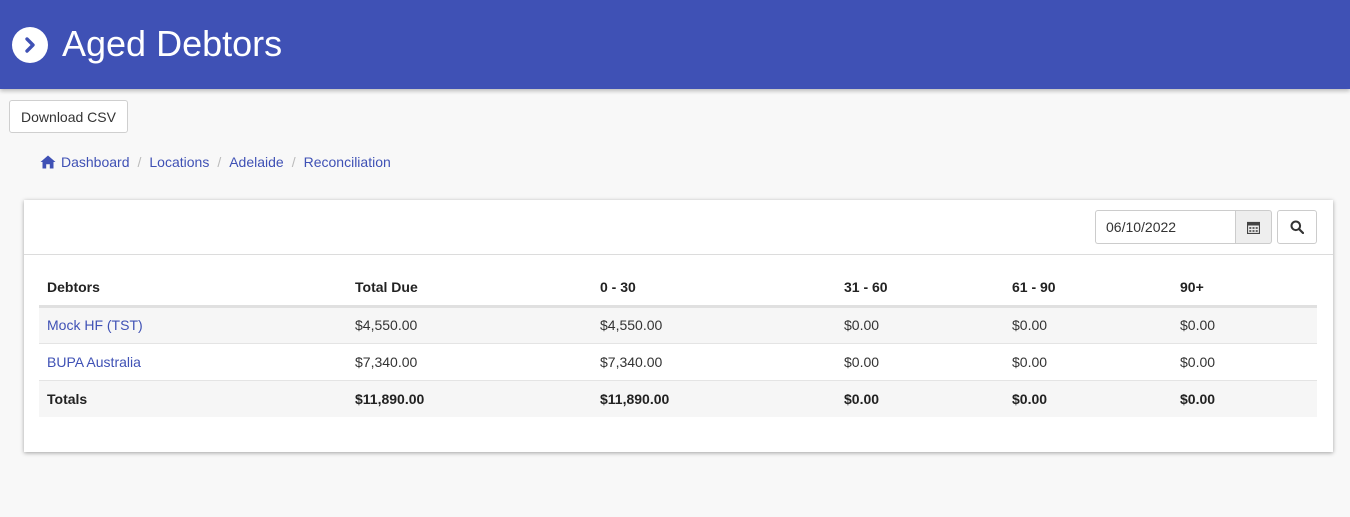  What do you see at coordinates (469, 288) in the screenshot?
I see `column-header-total-due: Total Due` at bounding box center [469, 288].